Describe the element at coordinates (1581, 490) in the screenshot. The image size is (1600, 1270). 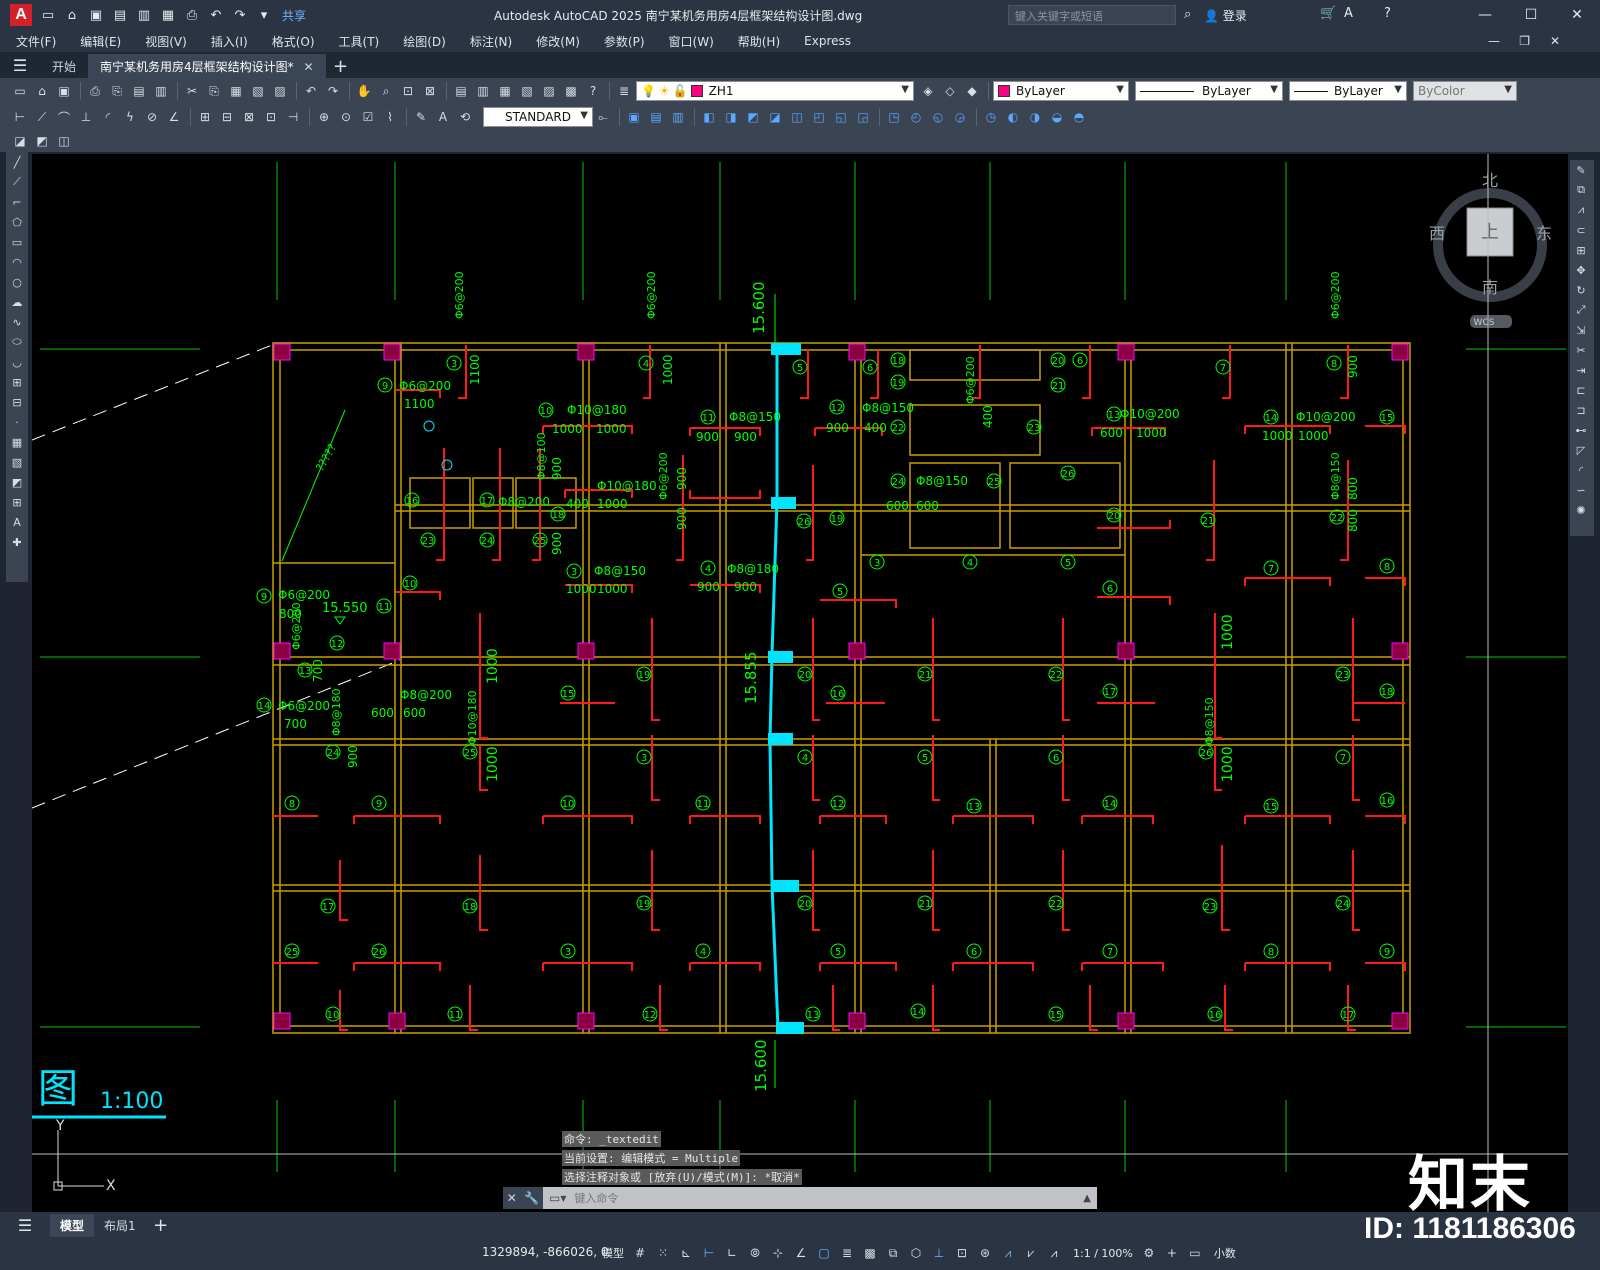
I see `blend-icon: ∽` at that location.